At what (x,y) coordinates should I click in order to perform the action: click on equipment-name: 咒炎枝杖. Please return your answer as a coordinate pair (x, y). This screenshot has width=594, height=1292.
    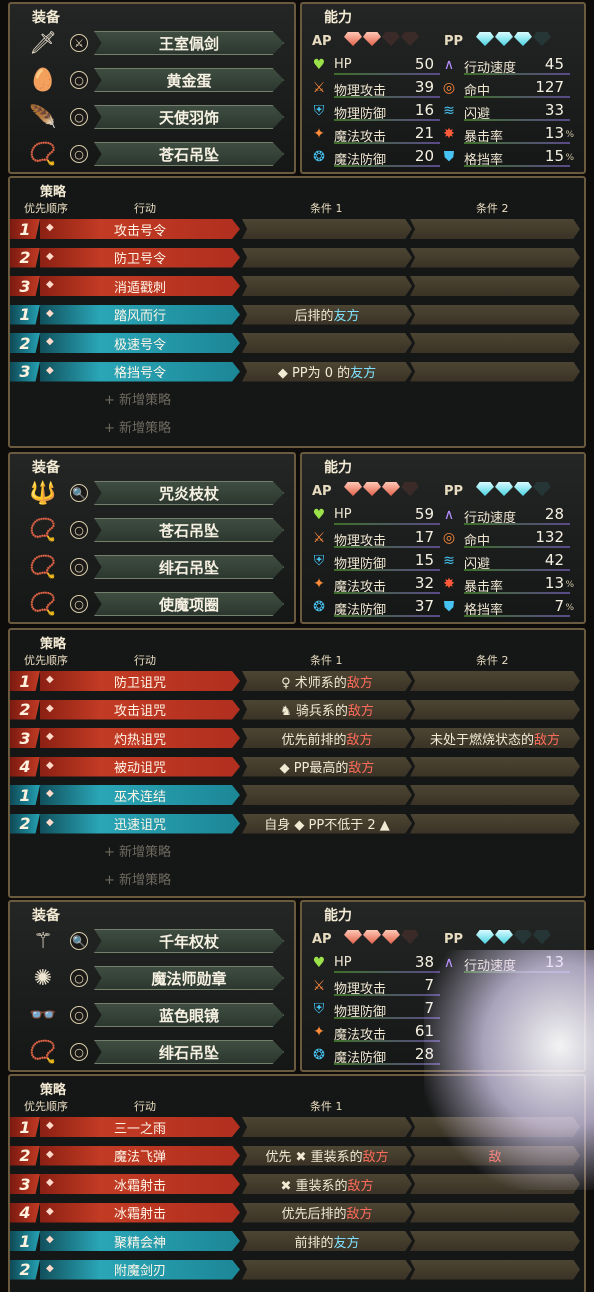
    Looking at the image, I should click on (189, 493).